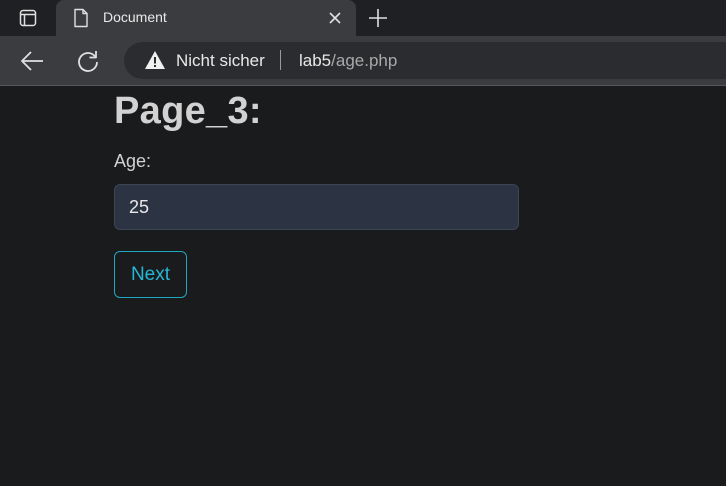 The width and height of the screenshot is (726, 486). What do you see at coordinates (280, 60) in the screenshot?
I see `address-separator` at bounding box center [280, 60].